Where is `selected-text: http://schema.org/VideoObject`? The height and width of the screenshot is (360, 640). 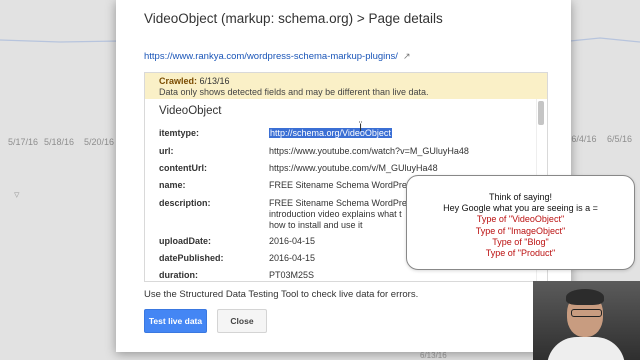 selected-text: http://schema.org/VideoObject is located at coordinates (330, 133).